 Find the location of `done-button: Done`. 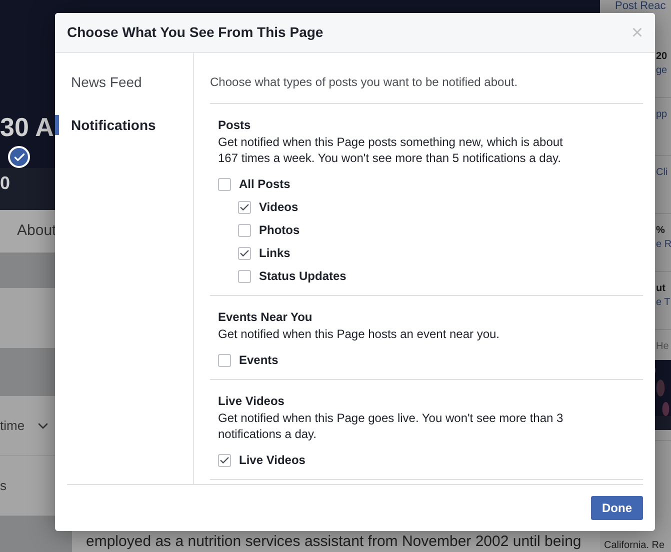

done-button: Done is located at coordinates (617, 508).